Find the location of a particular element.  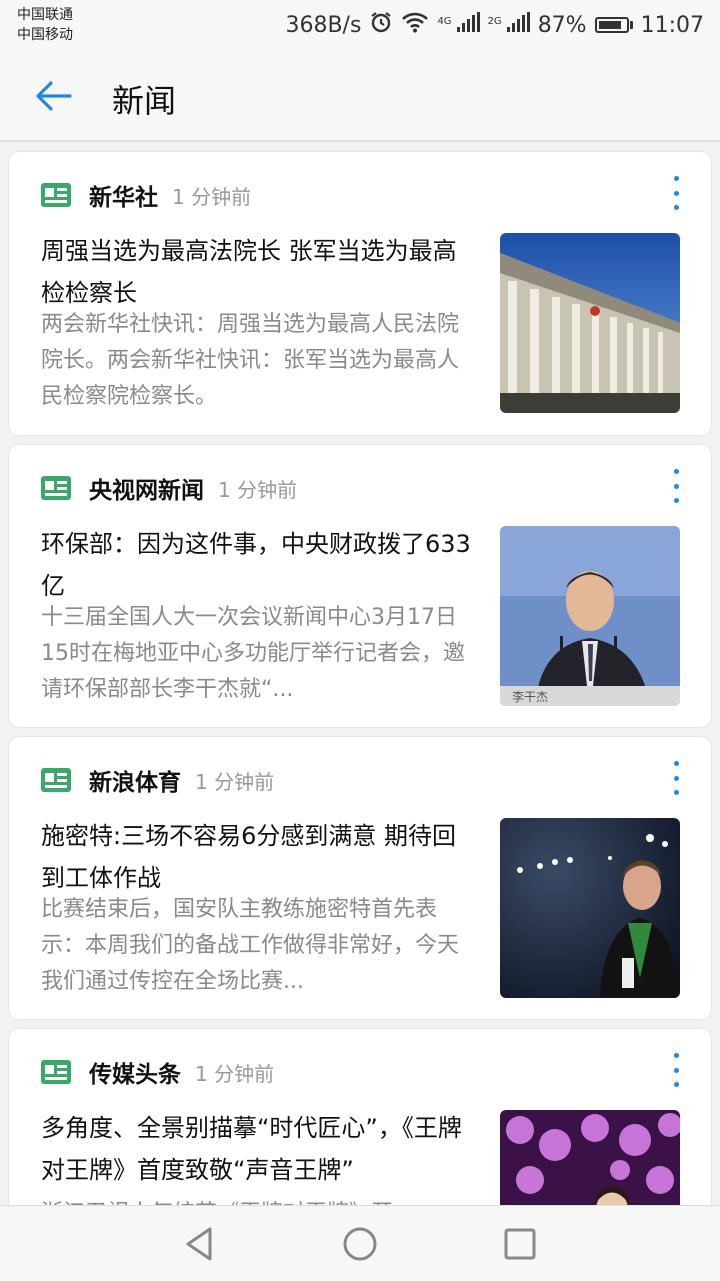

recents-square-icon is located at coordinates (520, 1244).